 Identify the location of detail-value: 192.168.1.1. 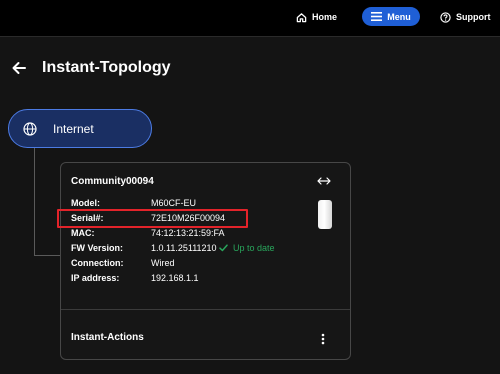
(175, 278).